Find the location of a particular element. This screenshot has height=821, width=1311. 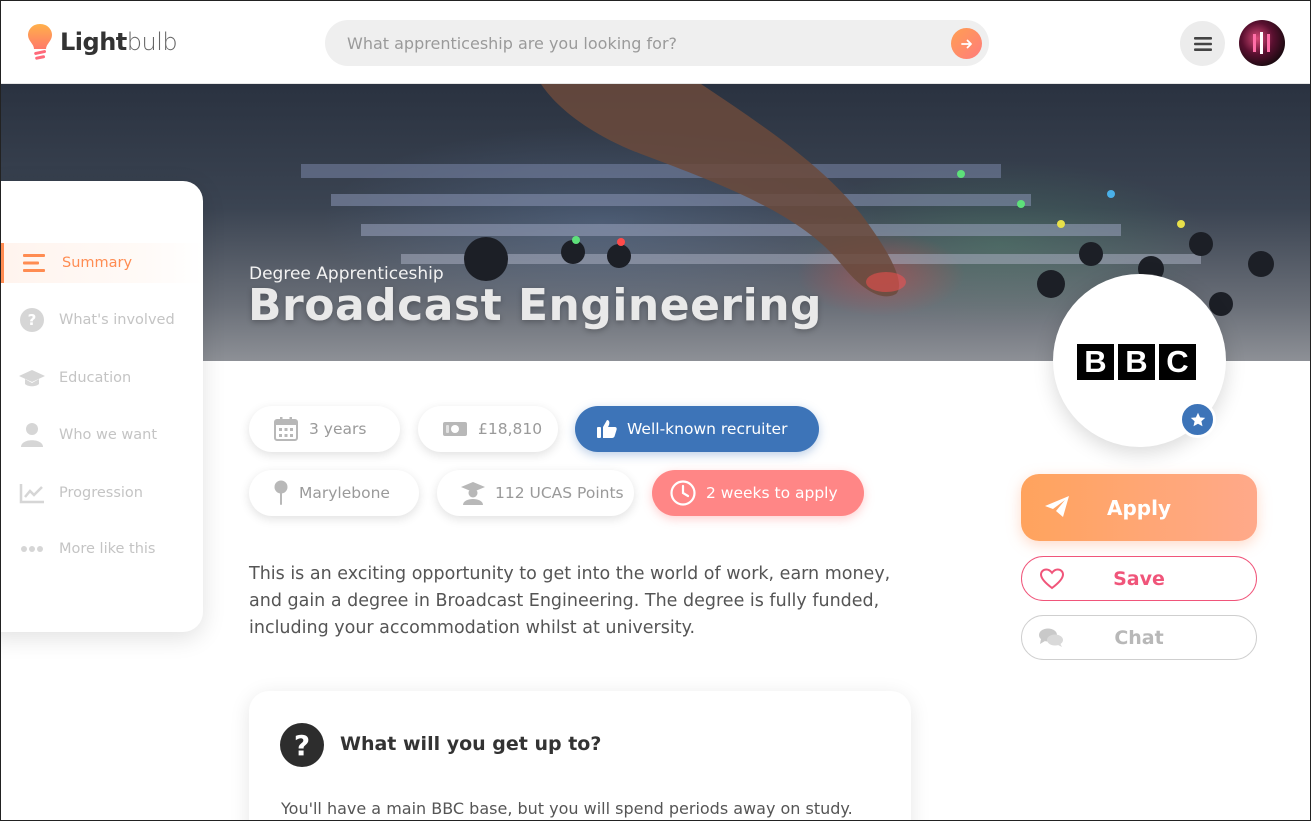

save-button: Save is located at coordinates (1139, 578).